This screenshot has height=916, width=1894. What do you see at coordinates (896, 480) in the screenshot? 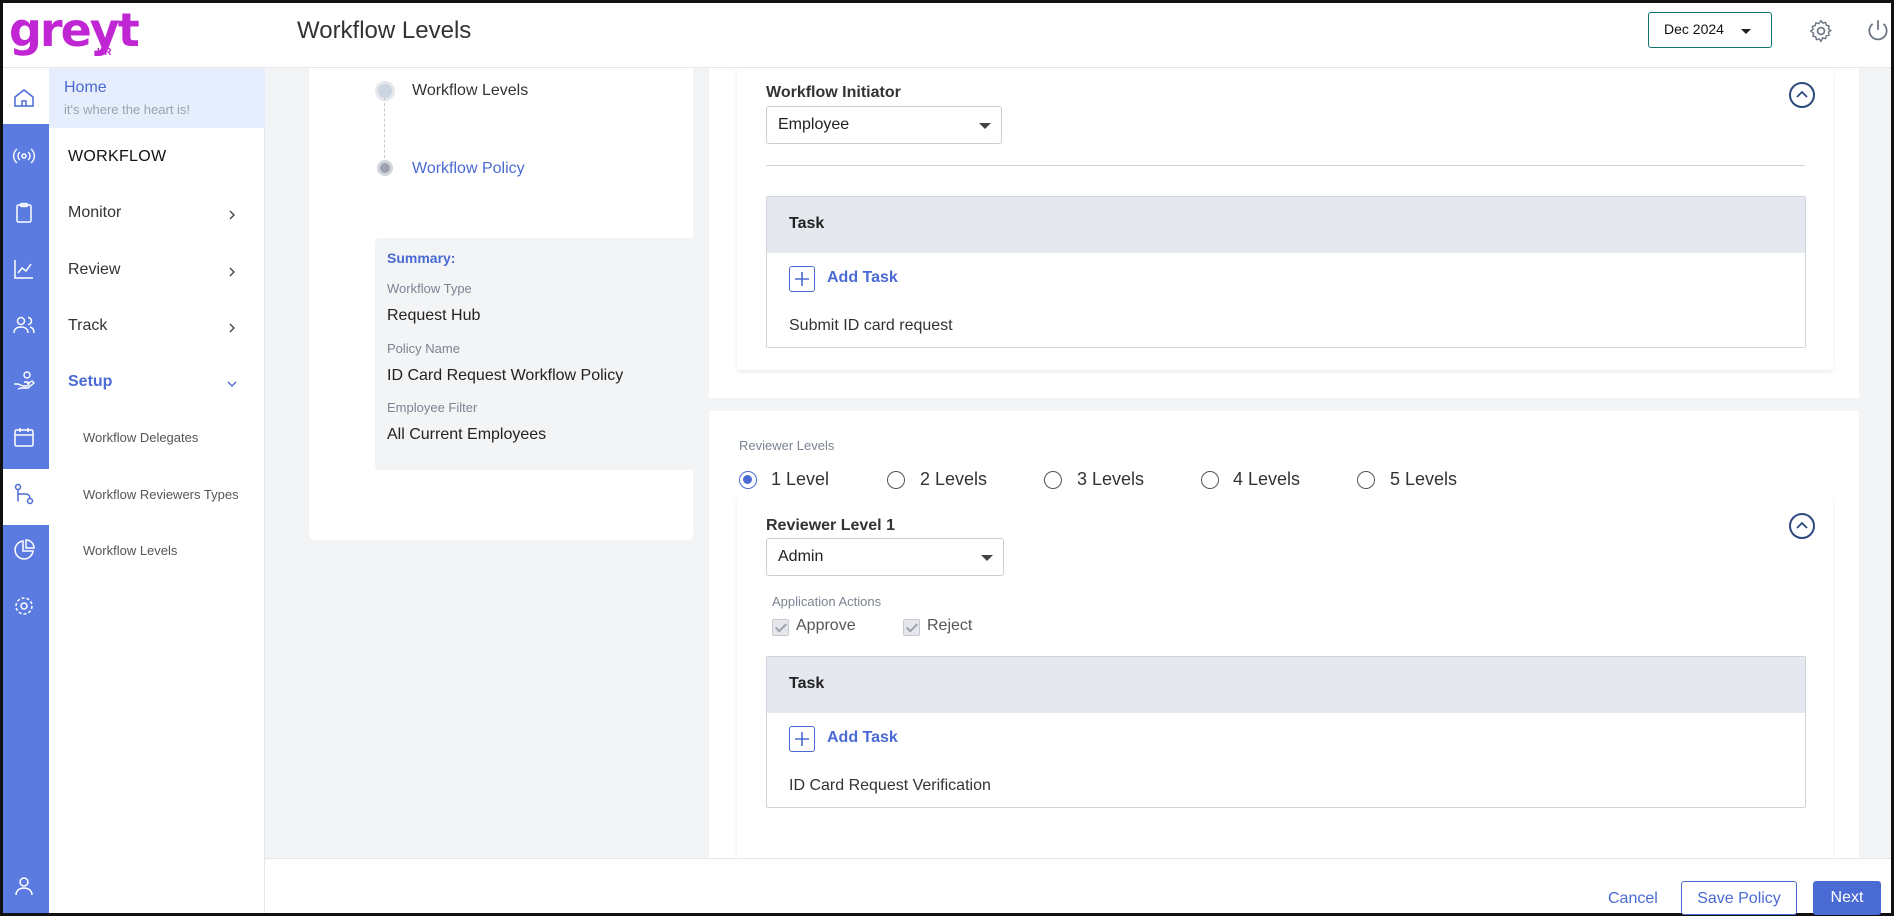
I see `radio-2-levels` at bounding box center [896, 480].